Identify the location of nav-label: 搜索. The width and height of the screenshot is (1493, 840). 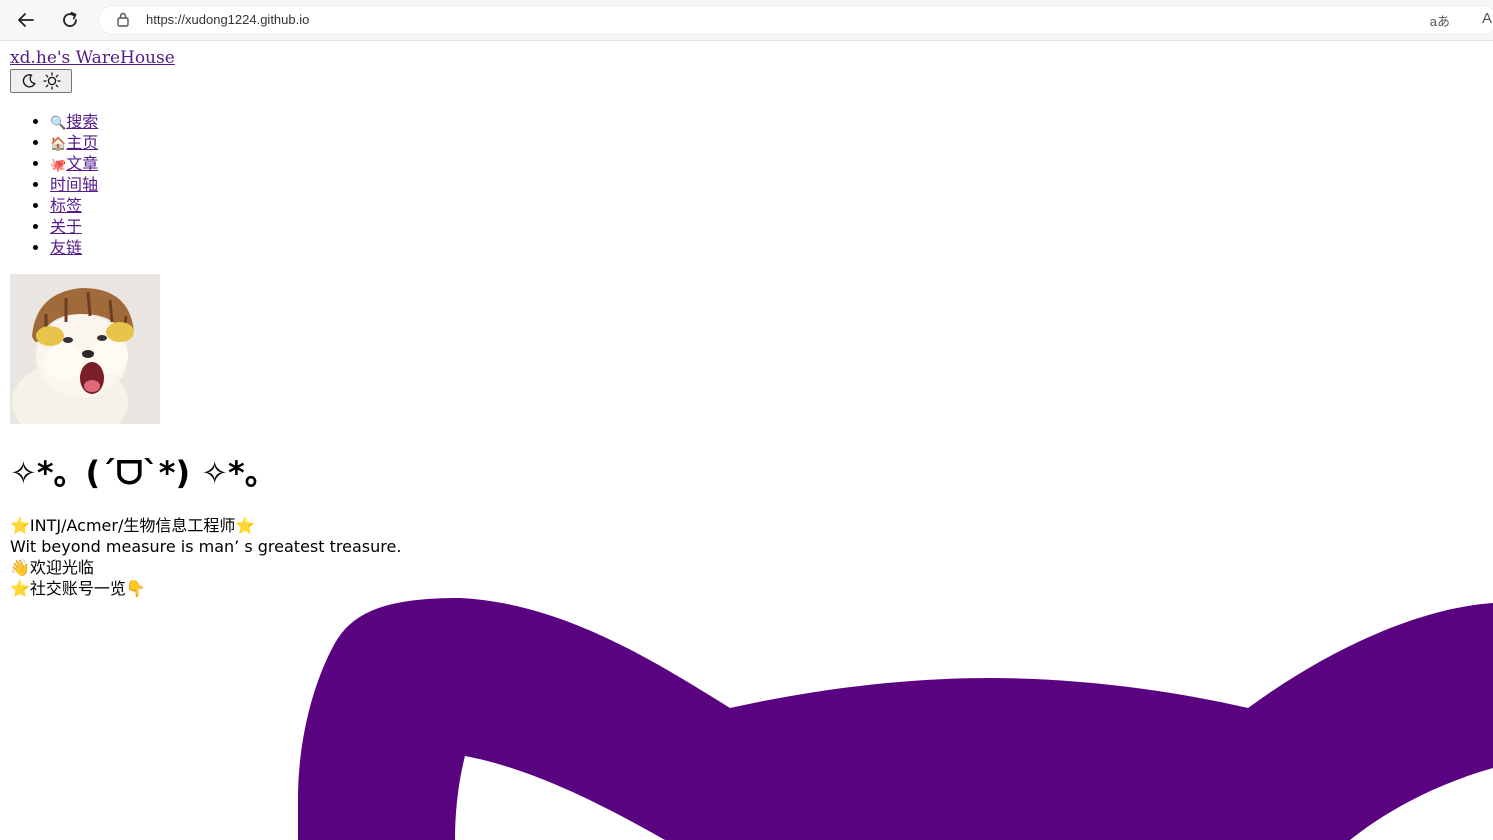
(82, 121).